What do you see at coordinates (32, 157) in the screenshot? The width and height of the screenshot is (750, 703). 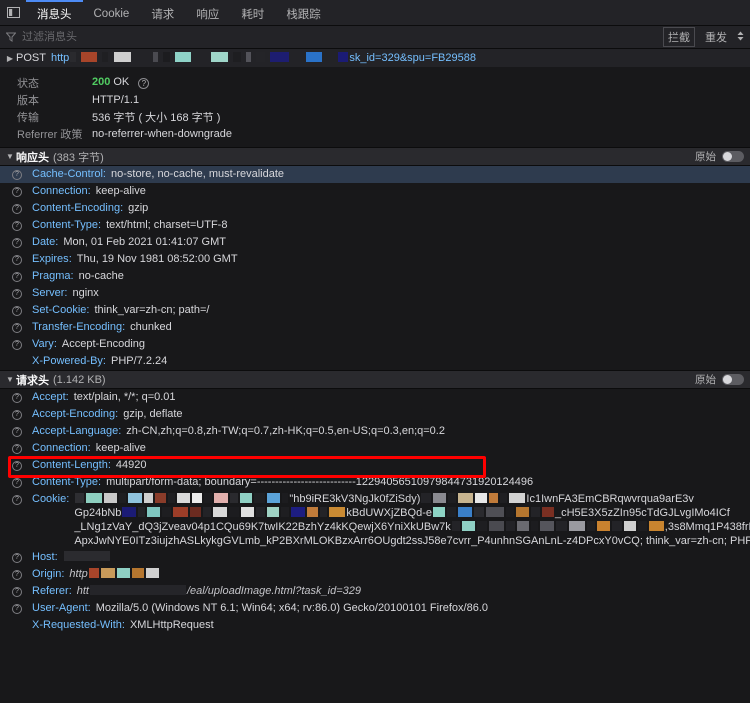 I see `response-headers-title: 响应头` at bounding box center [32, 157].